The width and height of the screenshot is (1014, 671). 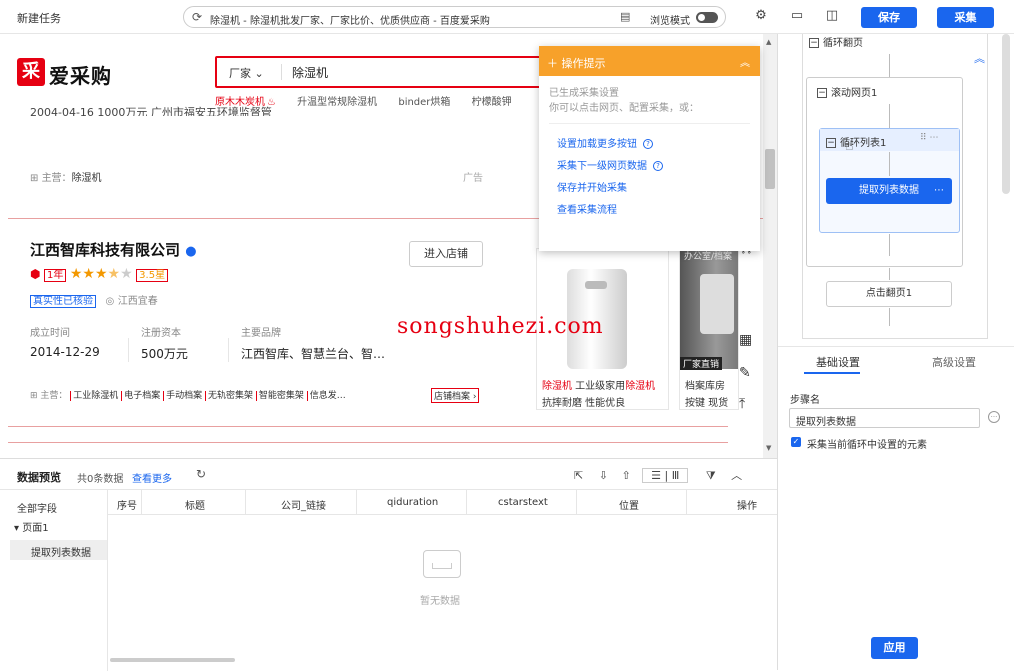 What do you see at coordinates (39, 477) in the screenshot?
I see `preview-title: 数据预览` at bounding box center [39, 477].